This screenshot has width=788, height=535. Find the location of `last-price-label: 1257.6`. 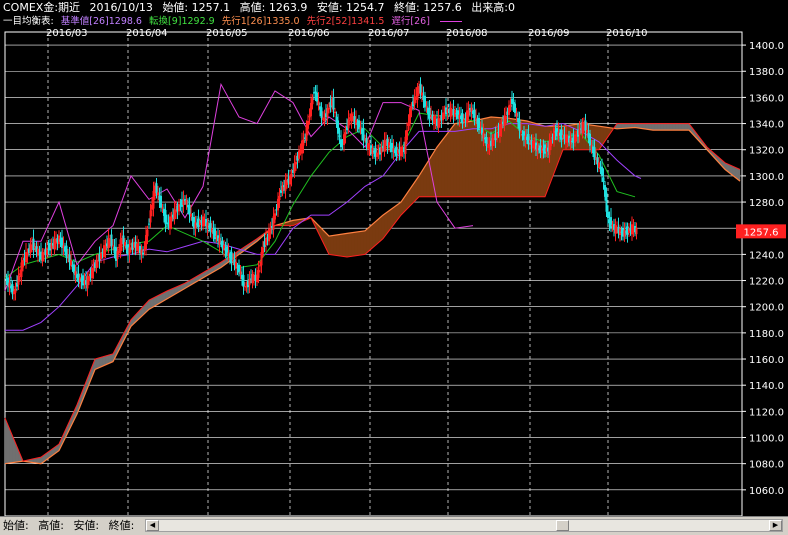

last-price-label: 1257.6 is located at coordinates (761, 232).